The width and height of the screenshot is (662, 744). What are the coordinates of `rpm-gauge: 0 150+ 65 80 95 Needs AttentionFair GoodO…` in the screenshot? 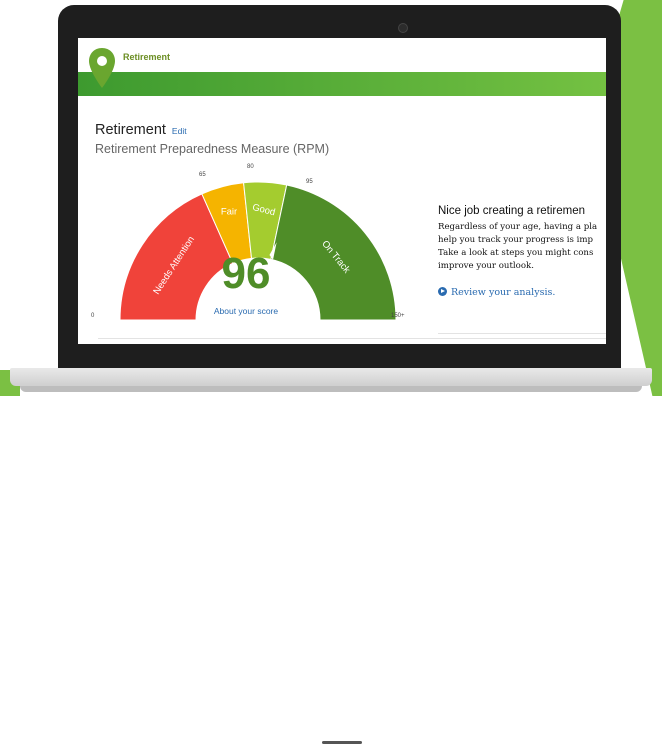 It's located at (248, 242).